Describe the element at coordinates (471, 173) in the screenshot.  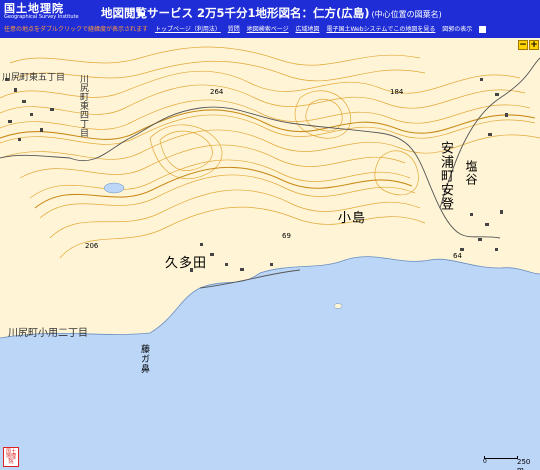
I see `place-shiodani: 塩谷` at that location.